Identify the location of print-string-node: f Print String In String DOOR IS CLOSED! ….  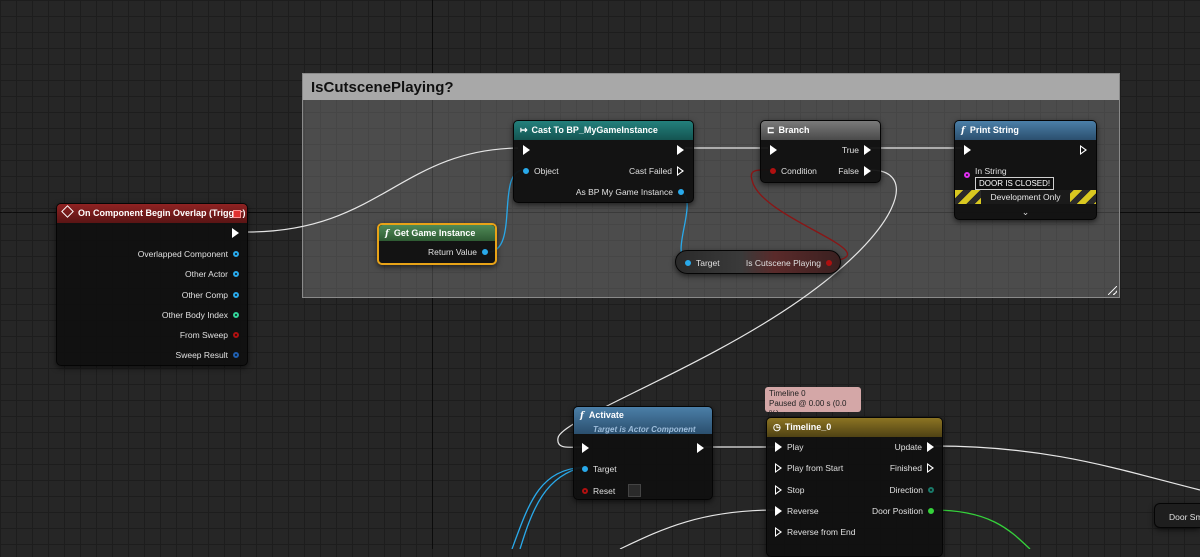
(1025, 170).